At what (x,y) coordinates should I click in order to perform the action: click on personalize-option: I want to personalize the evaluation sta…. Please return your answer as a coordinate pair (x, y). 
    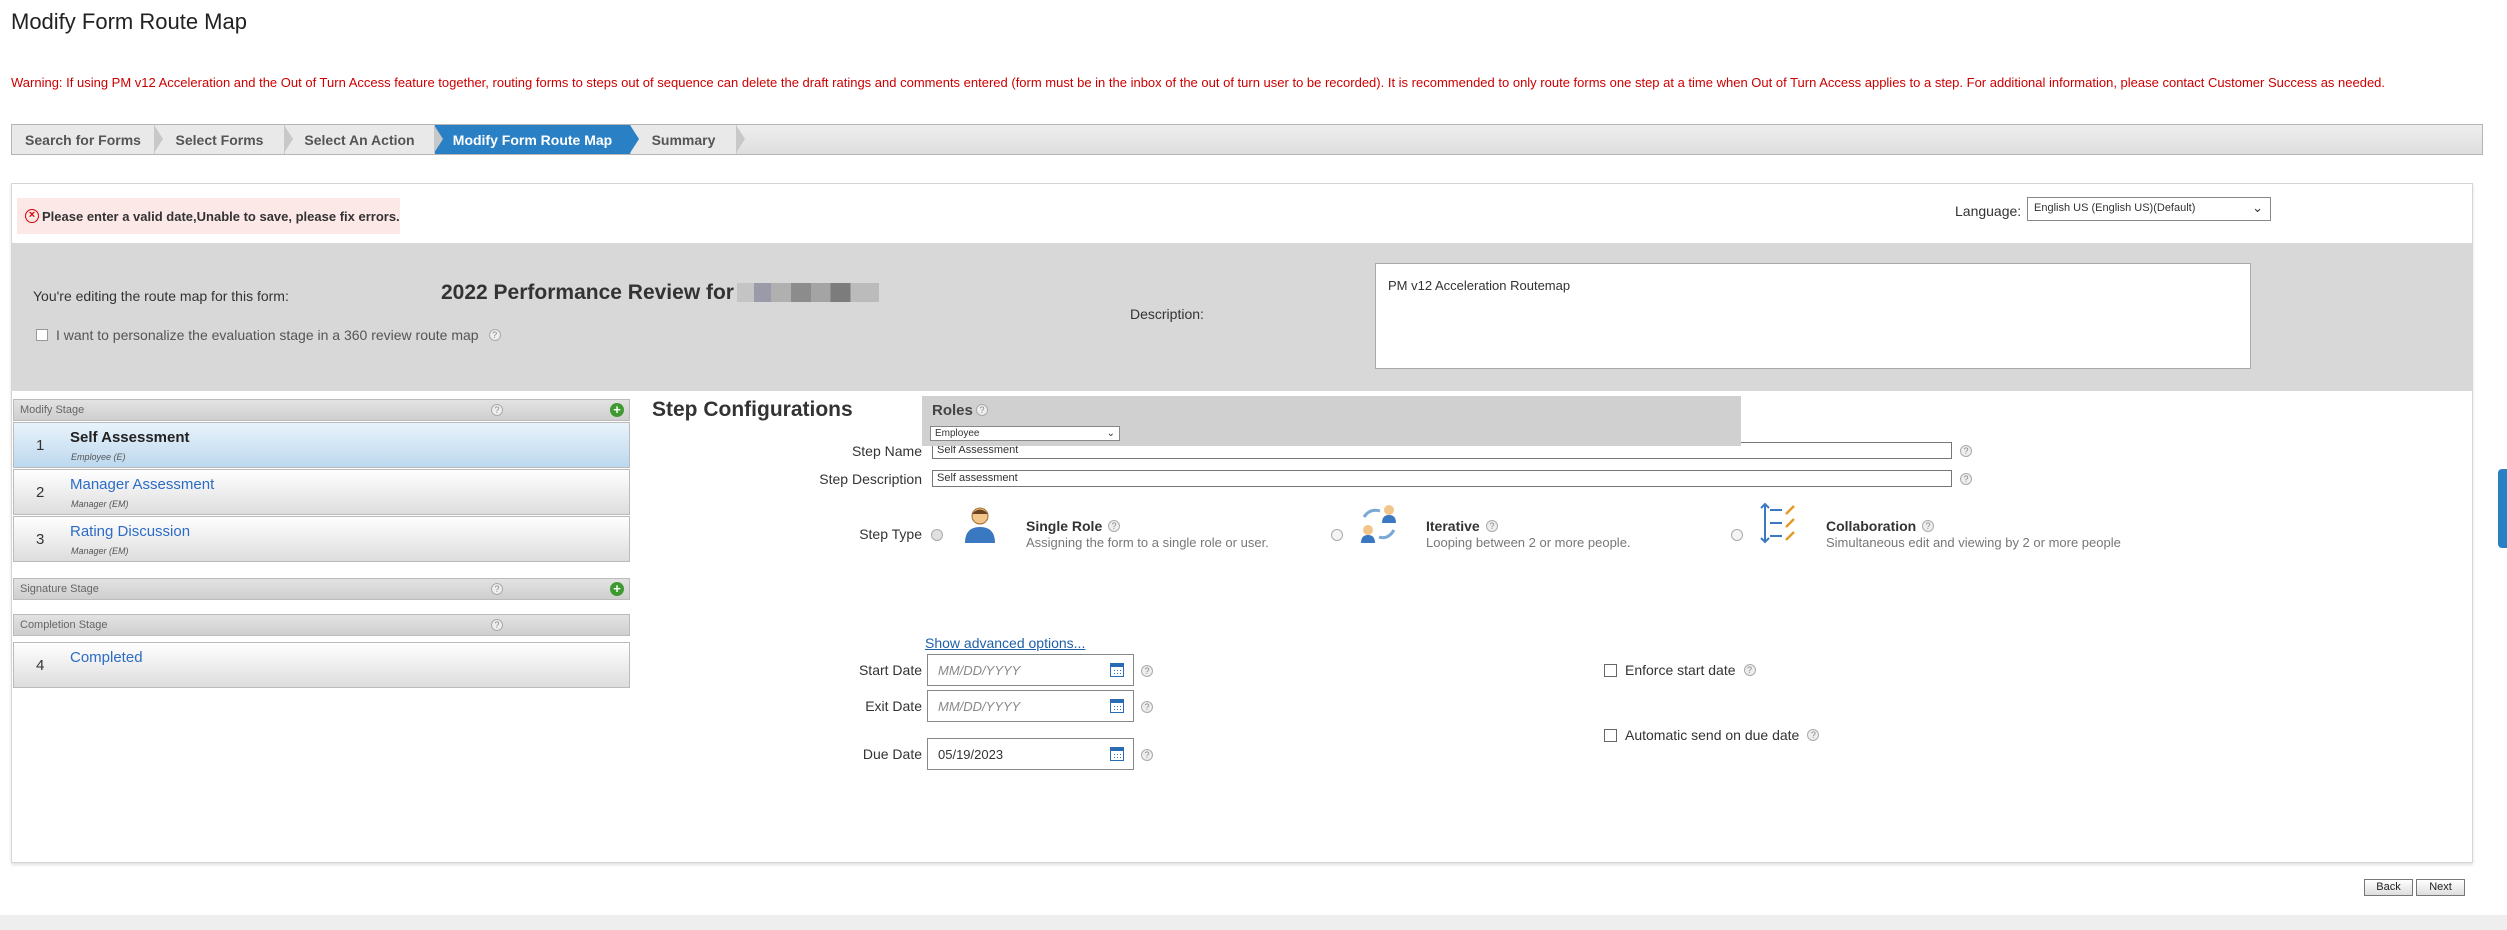
    Looking at the image, I should click on (268, 335).